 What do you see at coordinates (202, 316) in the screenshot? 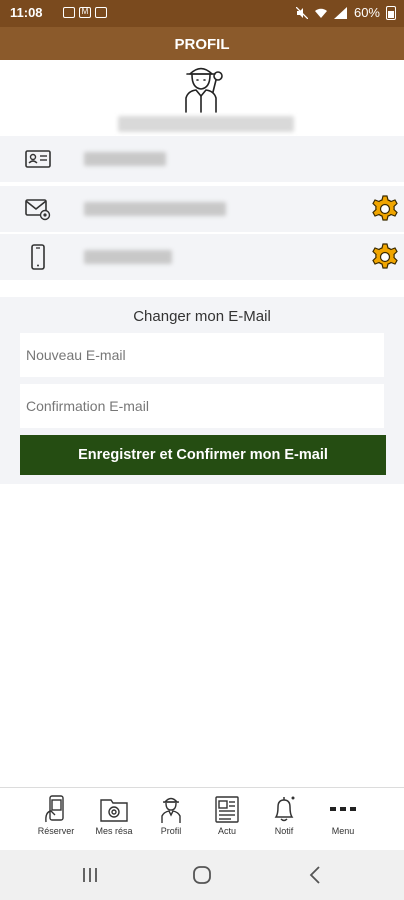
I see `change-email-title: Changer mon E-Mail` at bounding box center [202, 316].